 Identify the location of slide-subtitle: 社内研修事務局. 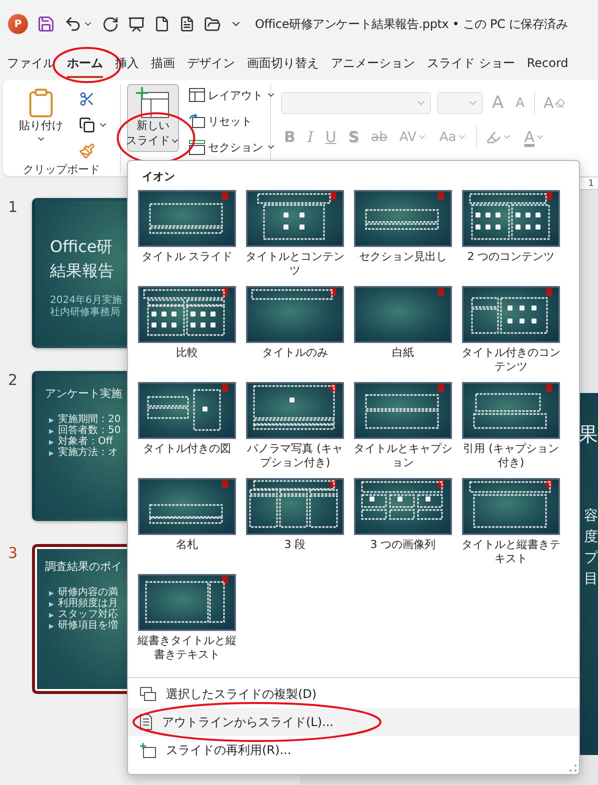
(85, 313).